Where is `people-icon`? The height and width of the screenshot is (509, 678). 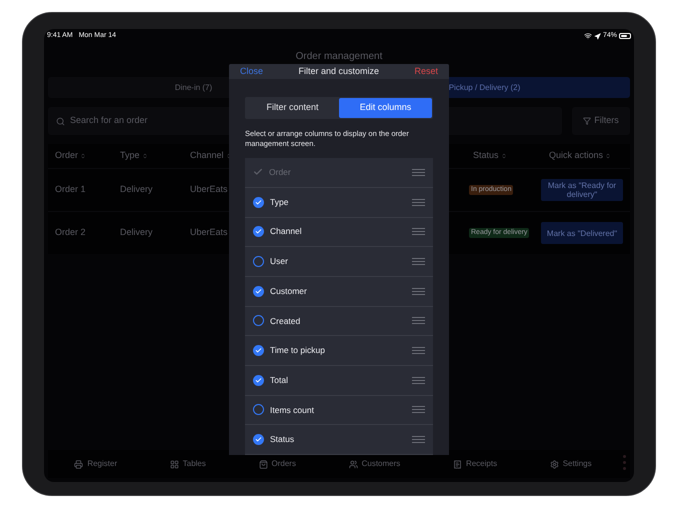
people-icon is located at coordinates (353, 464).